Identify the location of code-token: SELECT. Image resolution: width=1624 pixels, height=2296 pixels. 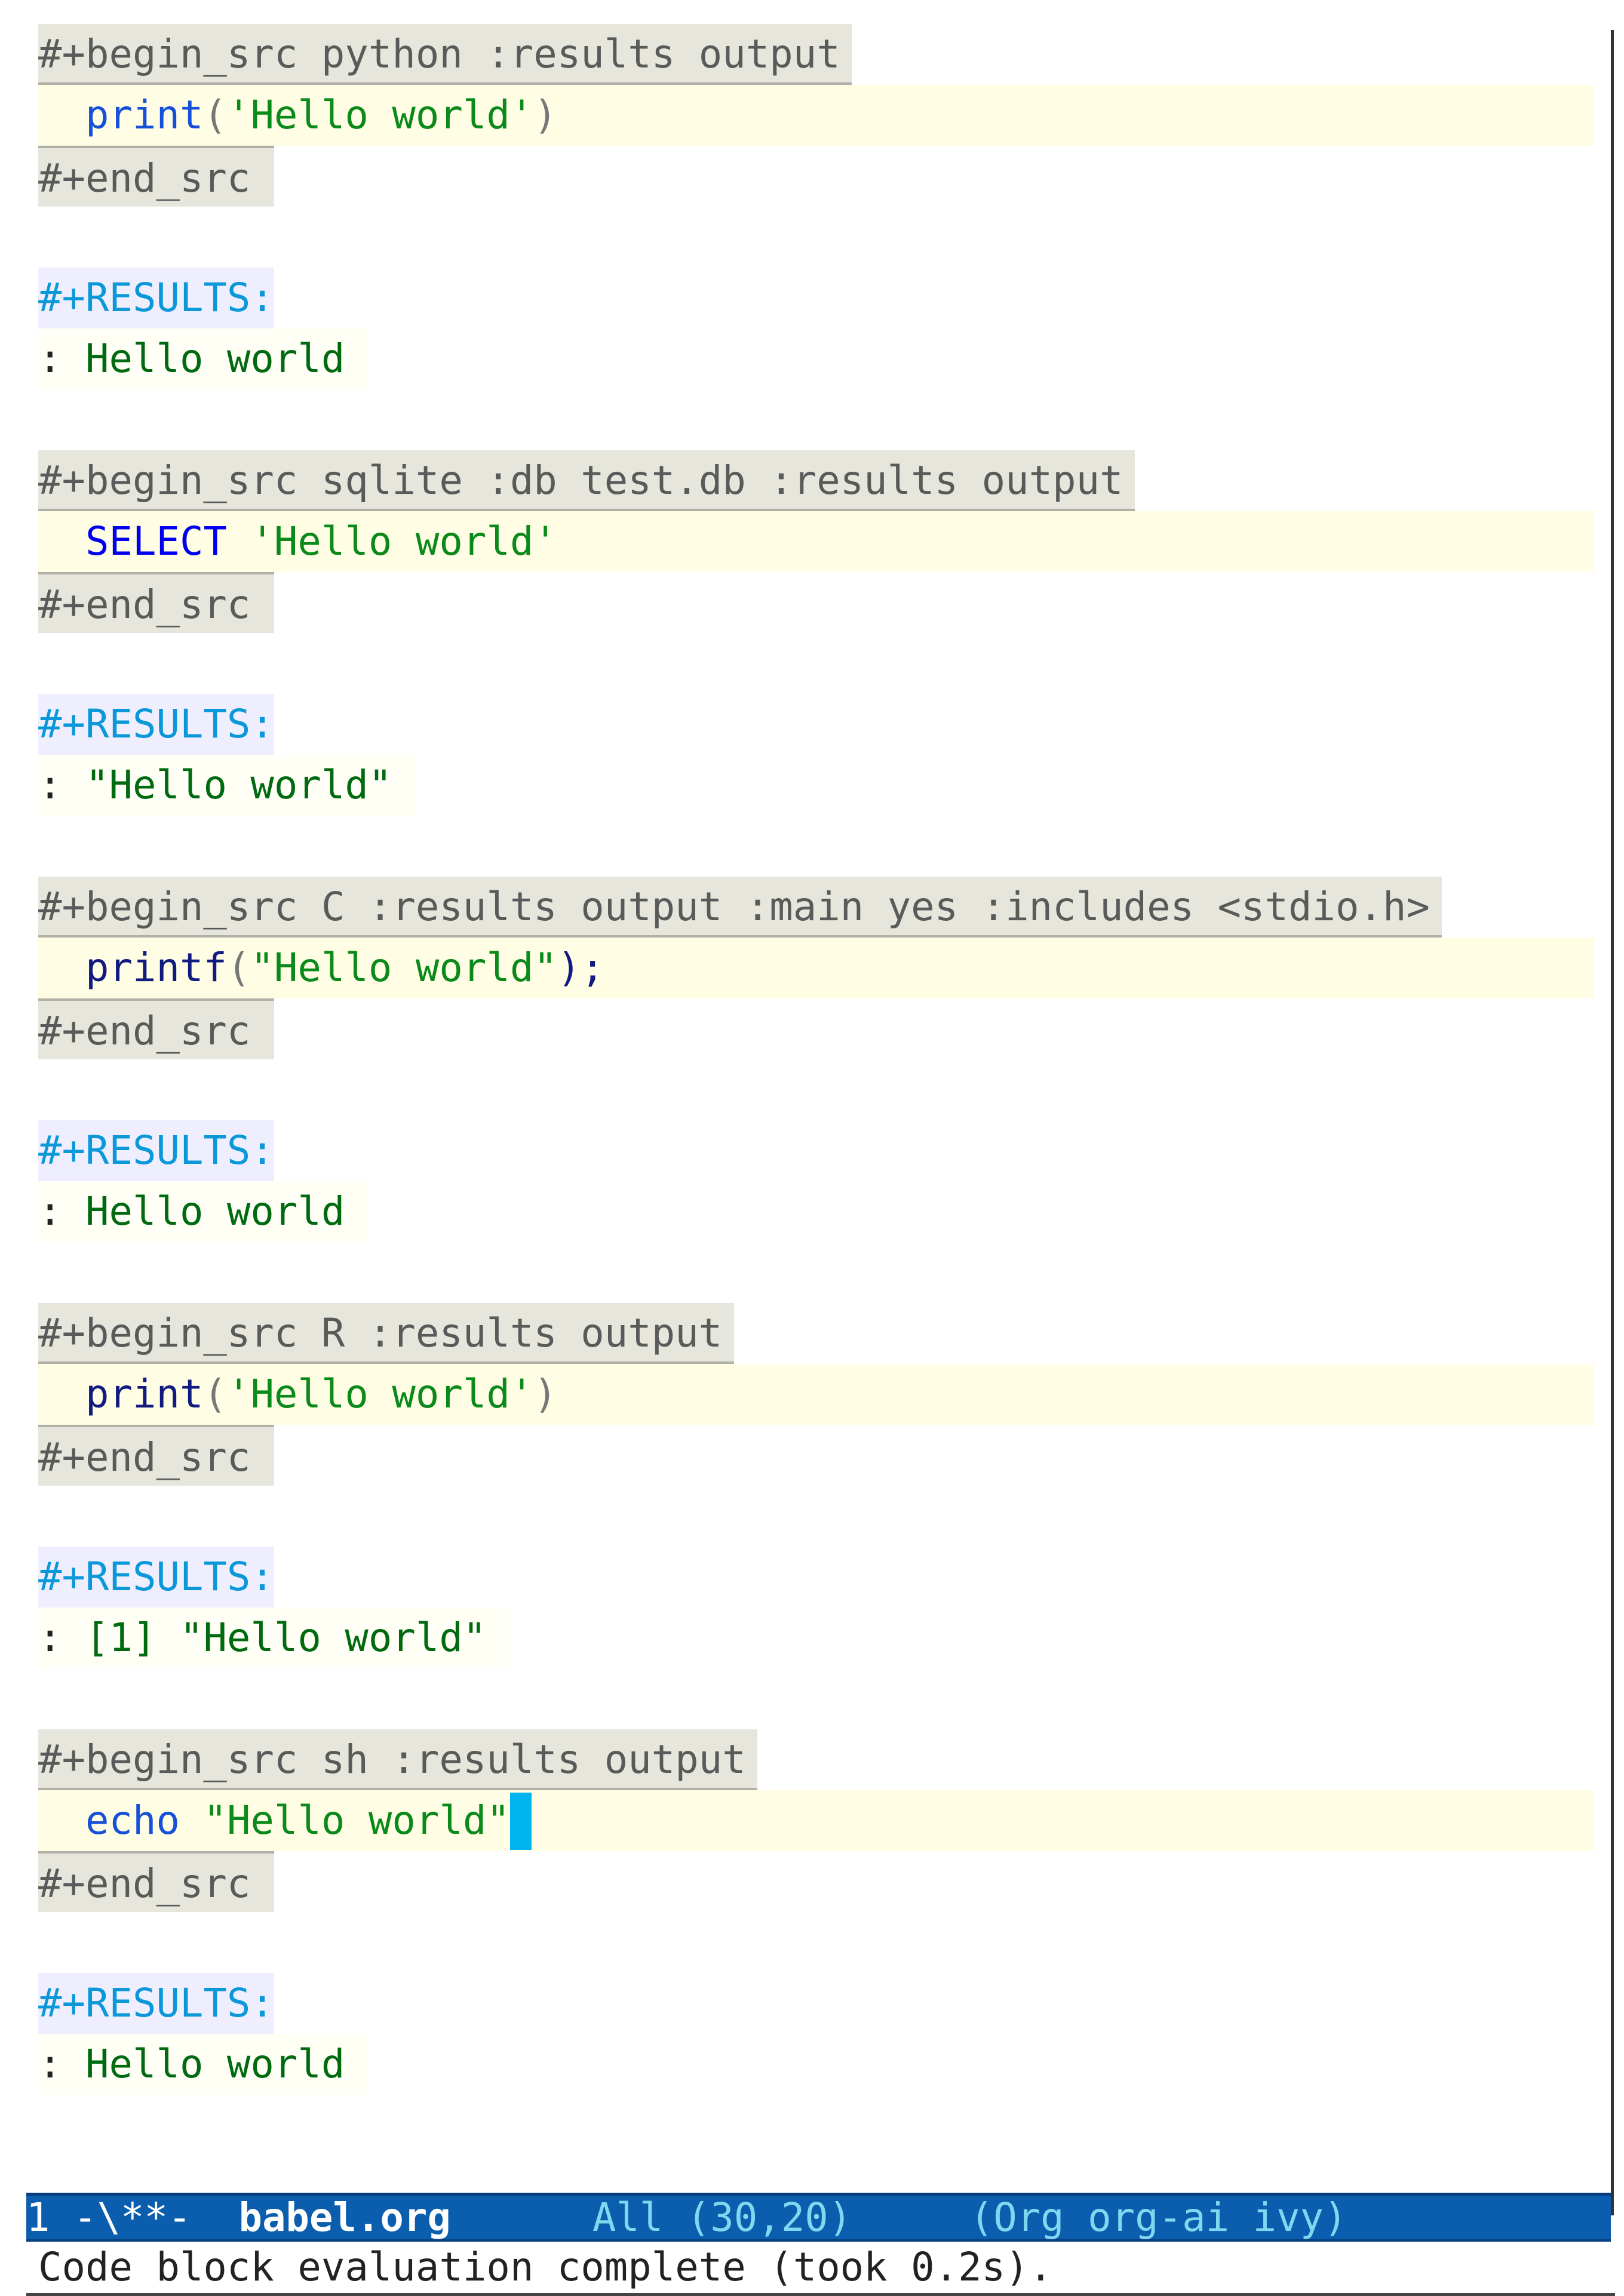
(156, 541).